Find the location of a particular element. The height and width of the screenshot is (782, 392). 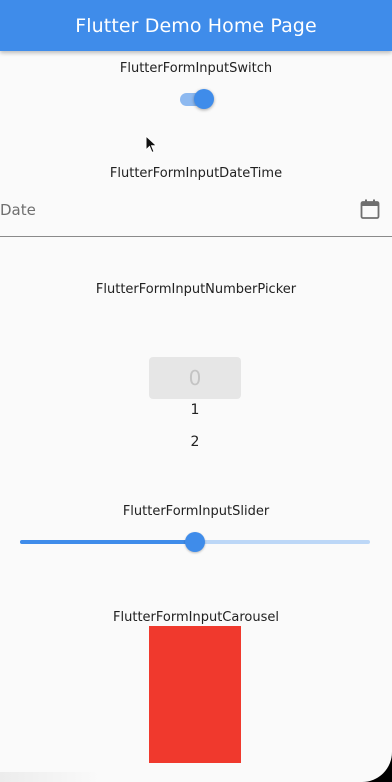

slider-thumb is located at coordinates (195, 542).